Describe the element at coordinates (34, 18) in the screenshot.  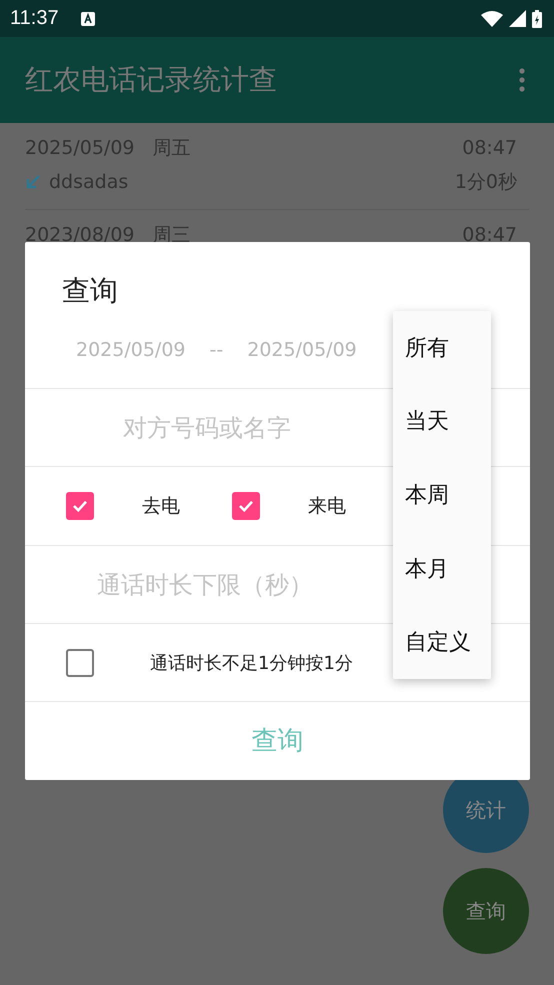
I see `clock: 11:37` at that location.